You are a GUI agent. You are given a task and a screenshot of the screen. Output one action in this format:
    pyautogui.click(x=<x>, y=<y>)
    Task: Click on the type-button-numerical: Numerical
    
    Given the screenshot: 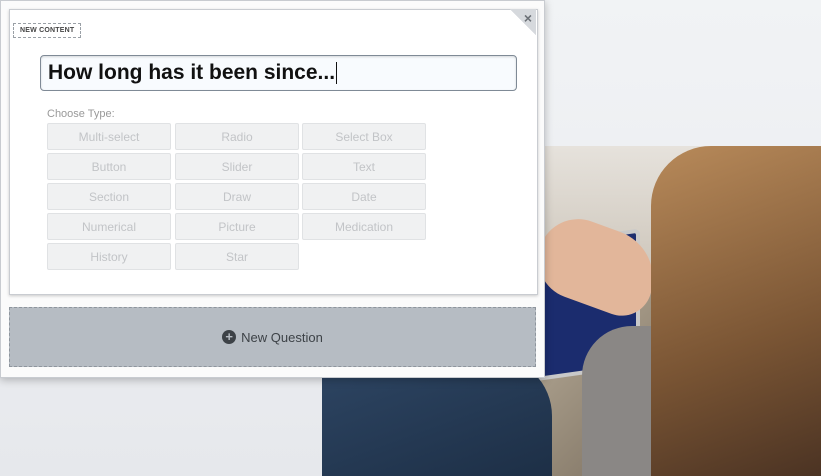 What is the action you would take?
    pyautogui.click(x=109, y=226)
    